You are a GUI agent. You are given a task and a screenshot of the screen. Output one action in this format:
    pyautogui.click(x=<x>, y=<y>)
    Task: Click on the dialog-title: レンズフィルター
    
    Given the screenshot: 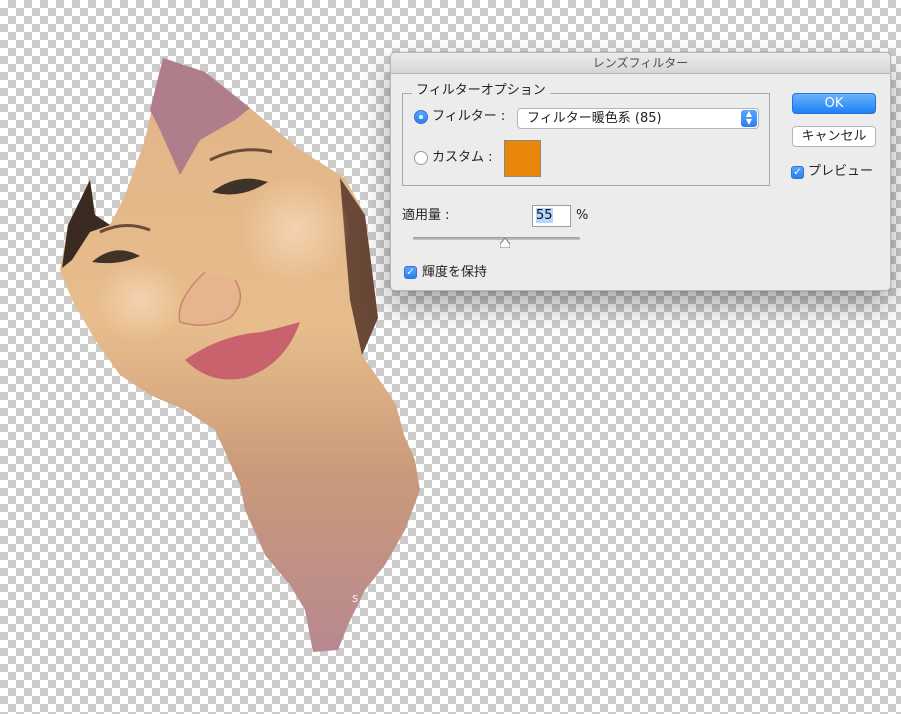 What is the action you would take?
    pyautogui.click(x=640, y=63)
    